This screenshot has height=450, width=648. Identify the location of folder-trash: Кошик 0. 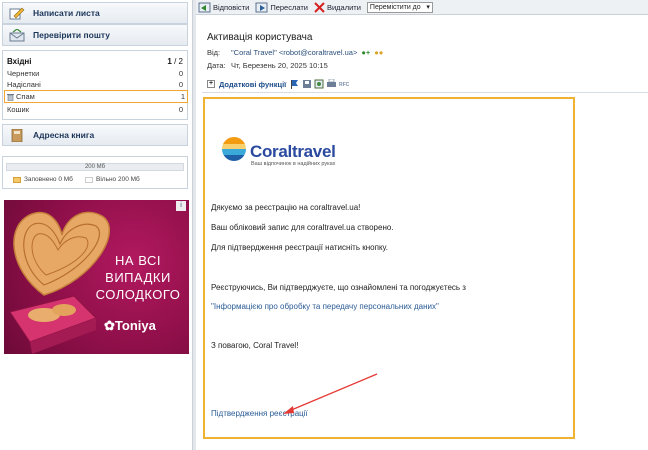
(95, 109).